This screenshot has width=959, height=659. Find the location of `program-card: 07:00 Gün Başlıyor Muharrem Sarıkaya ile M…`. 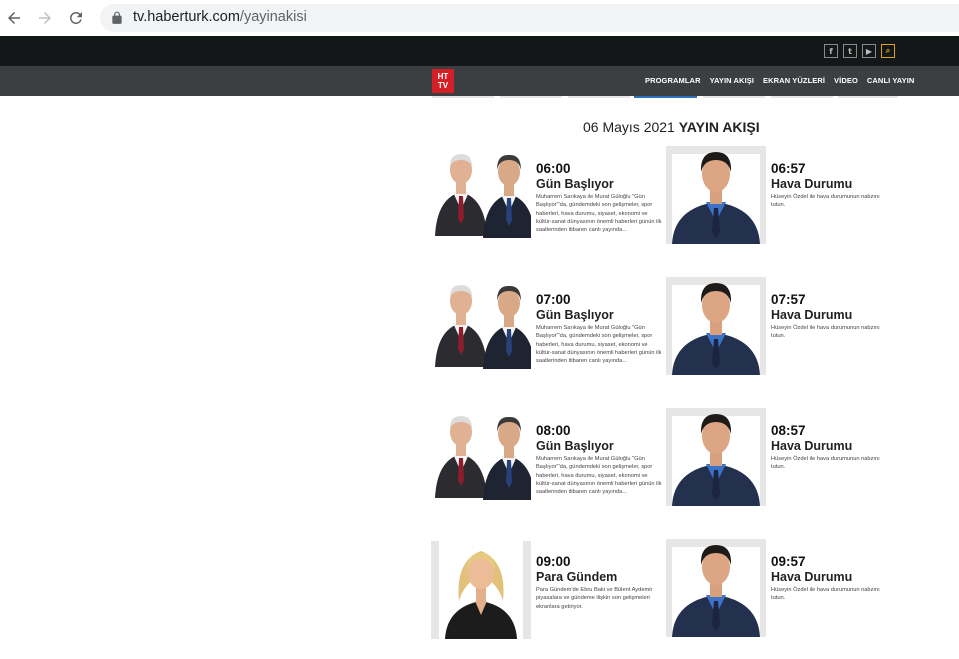

program-card: 07:00 Gün Başlıyor Muharrem Sarıkaya ile M… is located at coordinates (546, 334).